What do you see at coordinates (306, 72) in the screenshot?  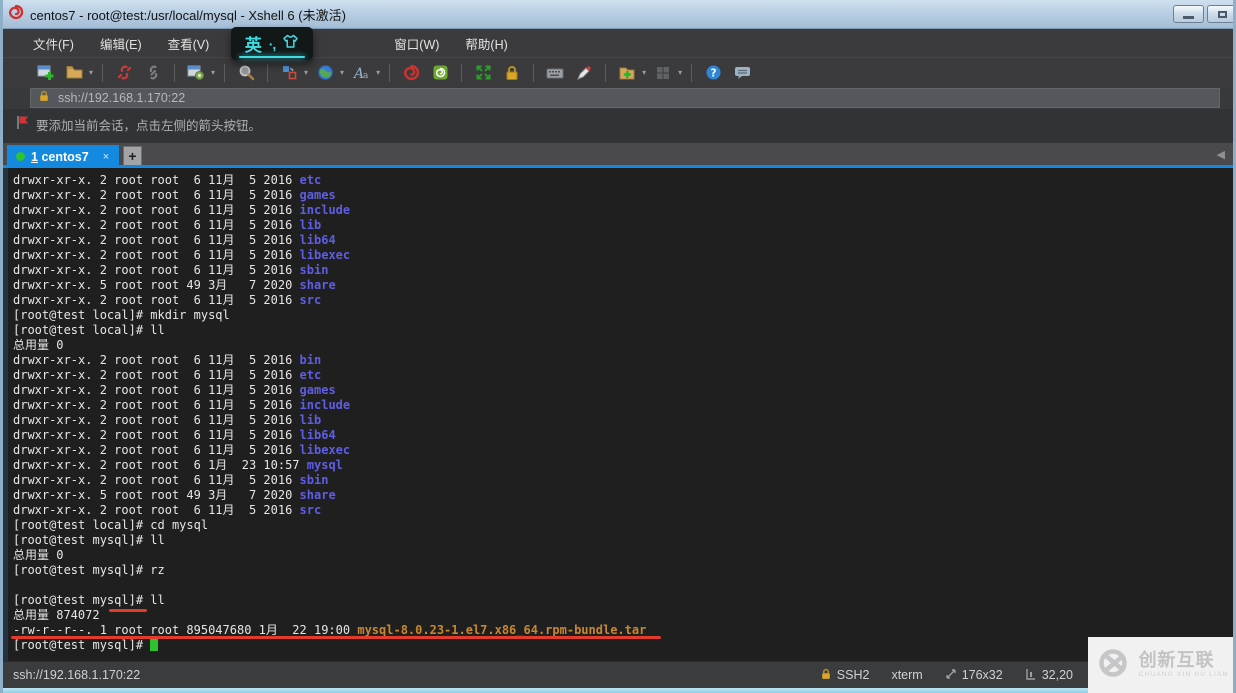 I see `compose-bar-caret: ▾` at bounding box center [306, 72].